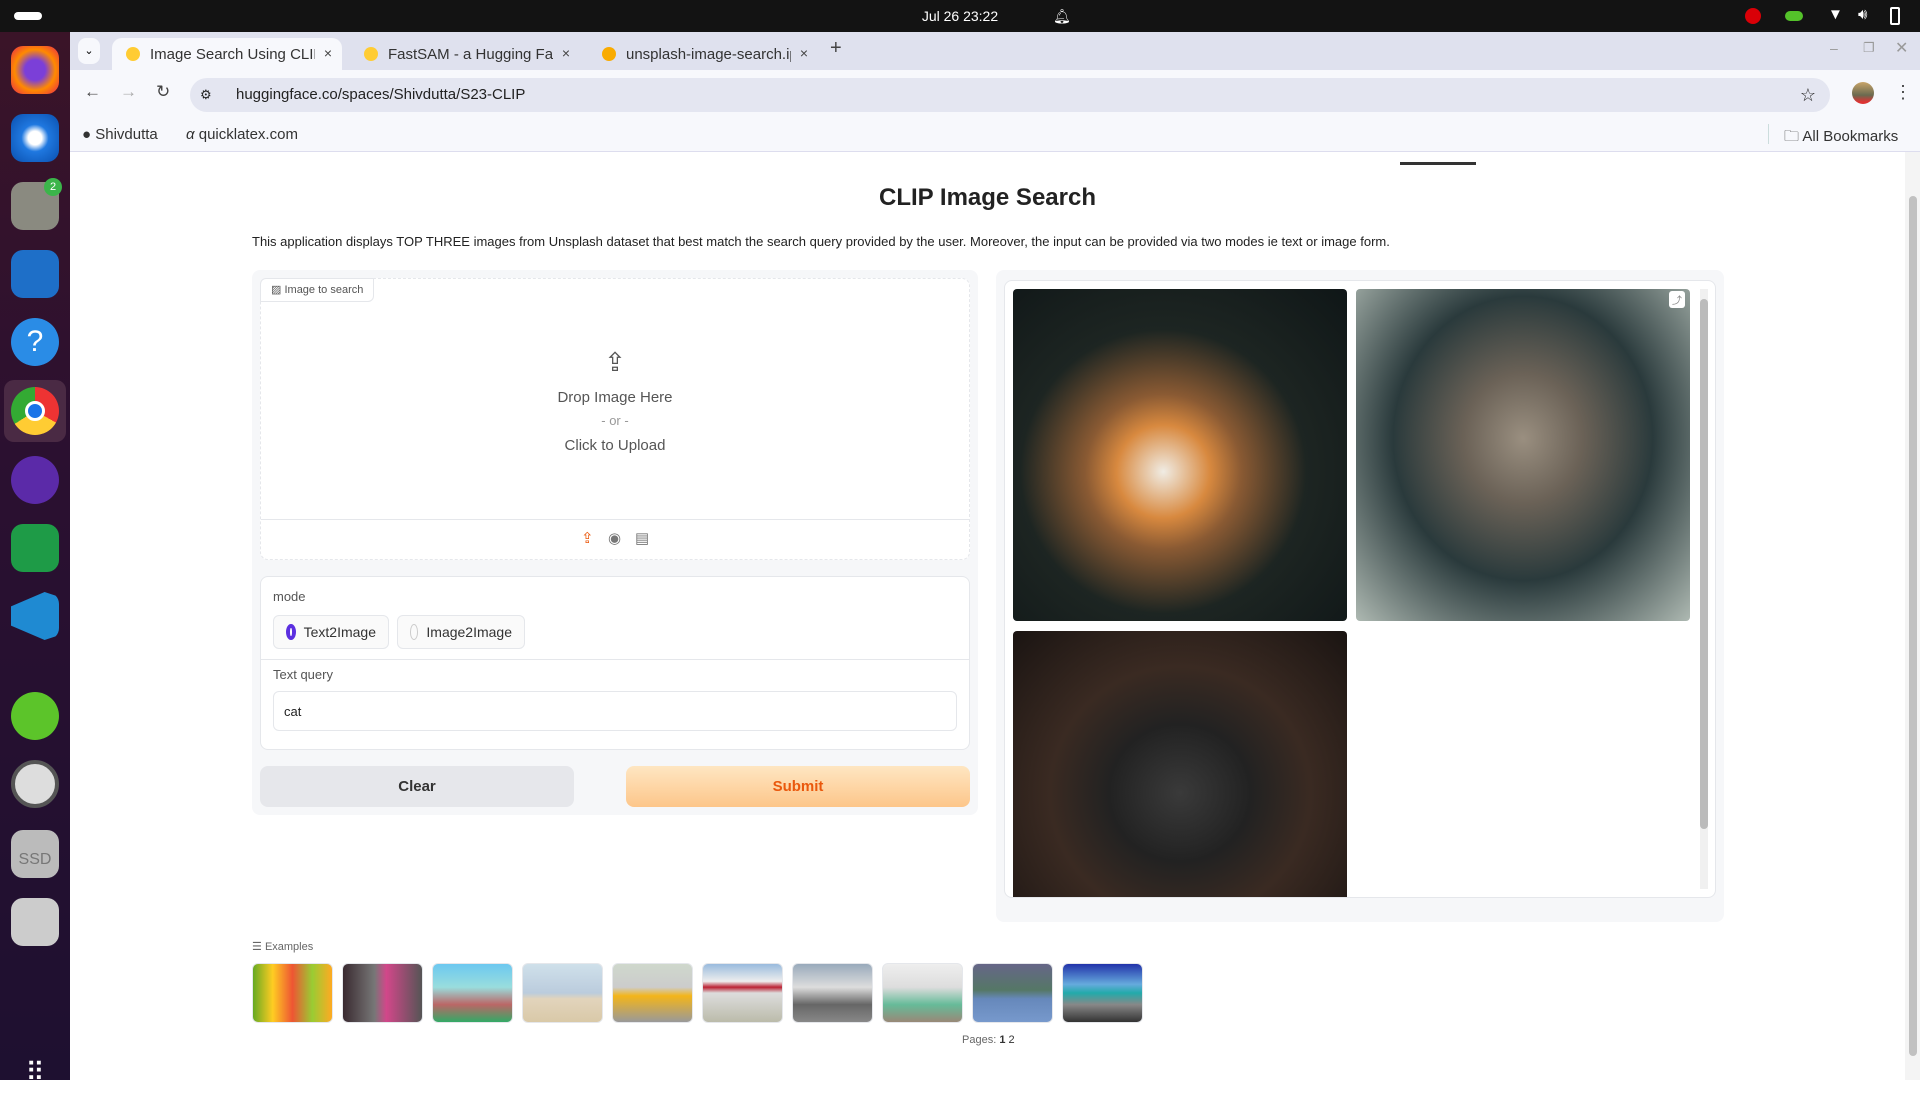  Describe the element at coordinates (1862, 14) in the screenshot. I see `volume-icon: 🔊︎` at that location.